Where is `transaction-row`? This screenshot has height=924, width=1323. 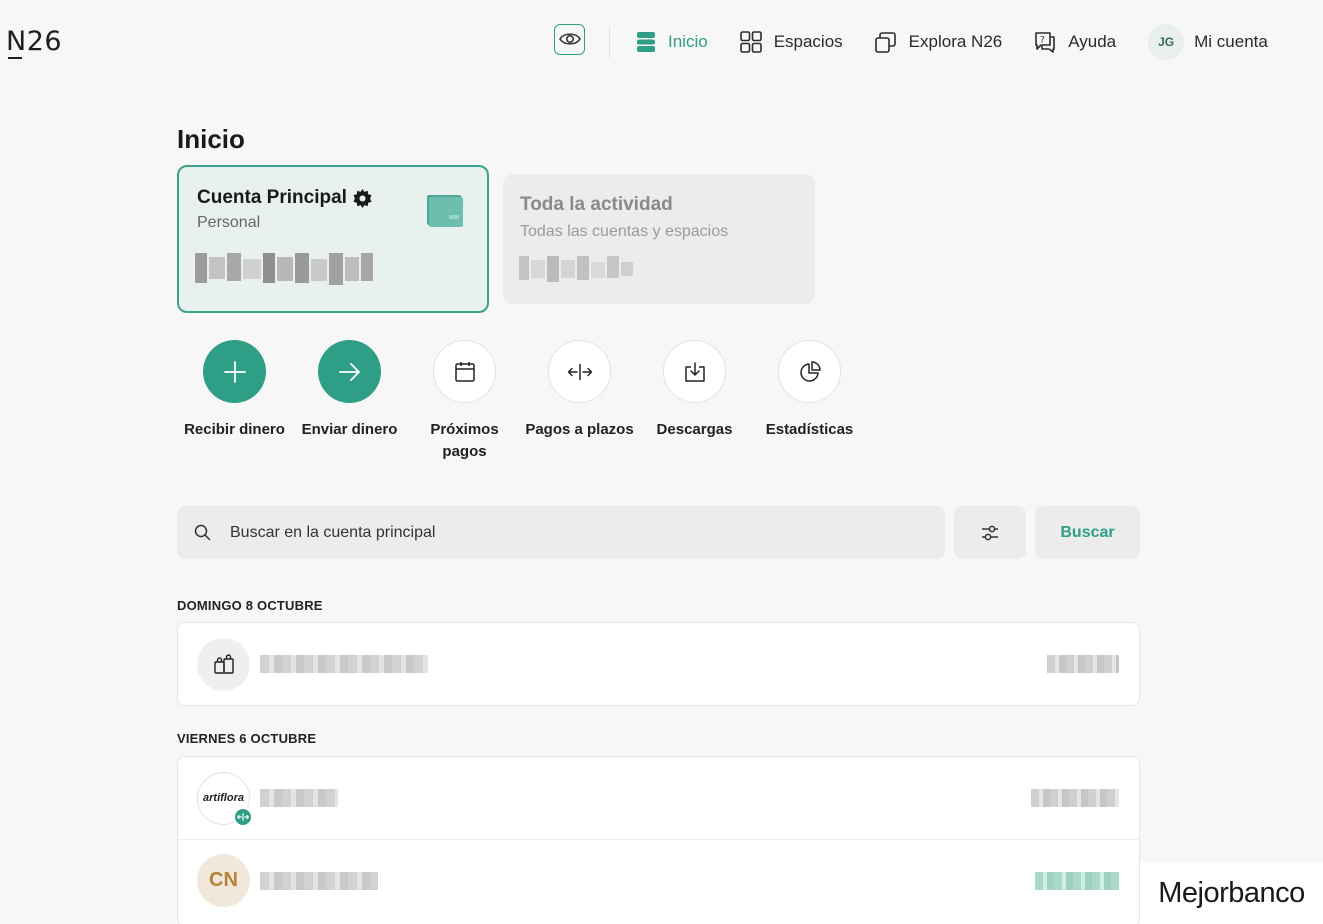
transaction-row is located at coordinates (658, 664).